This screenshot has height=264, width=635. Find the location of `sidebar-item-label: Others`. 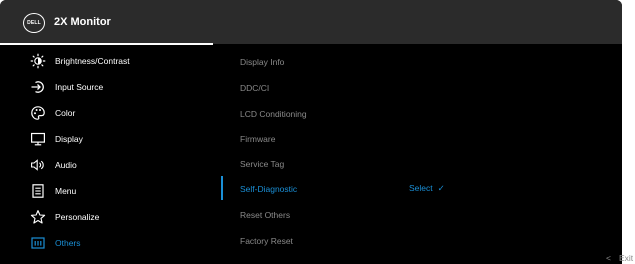

sidebar-item-label: Others is located at coordinates (68, 243).